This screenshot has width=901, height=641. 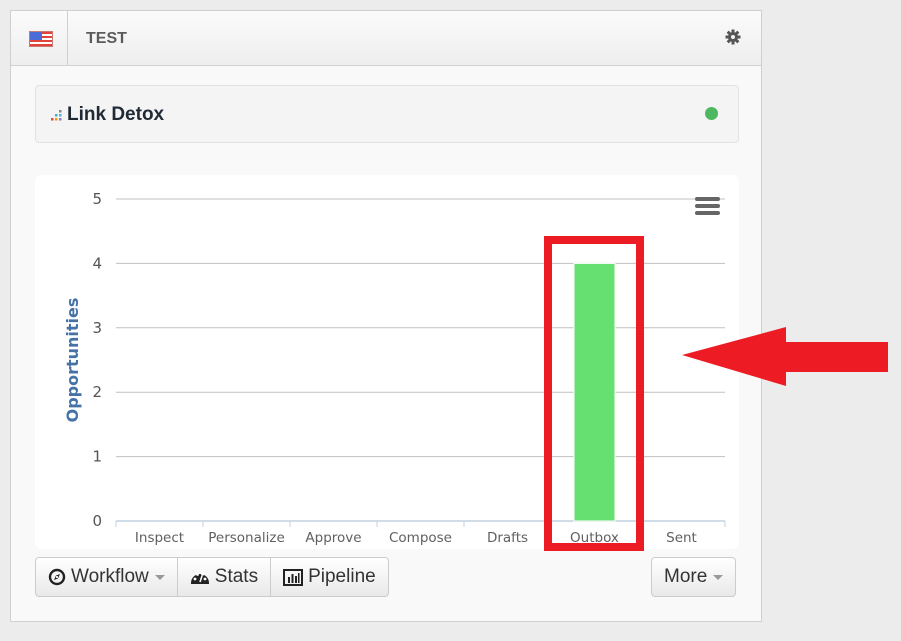 I want to click on more-button: More, so click(x=694, y=577).